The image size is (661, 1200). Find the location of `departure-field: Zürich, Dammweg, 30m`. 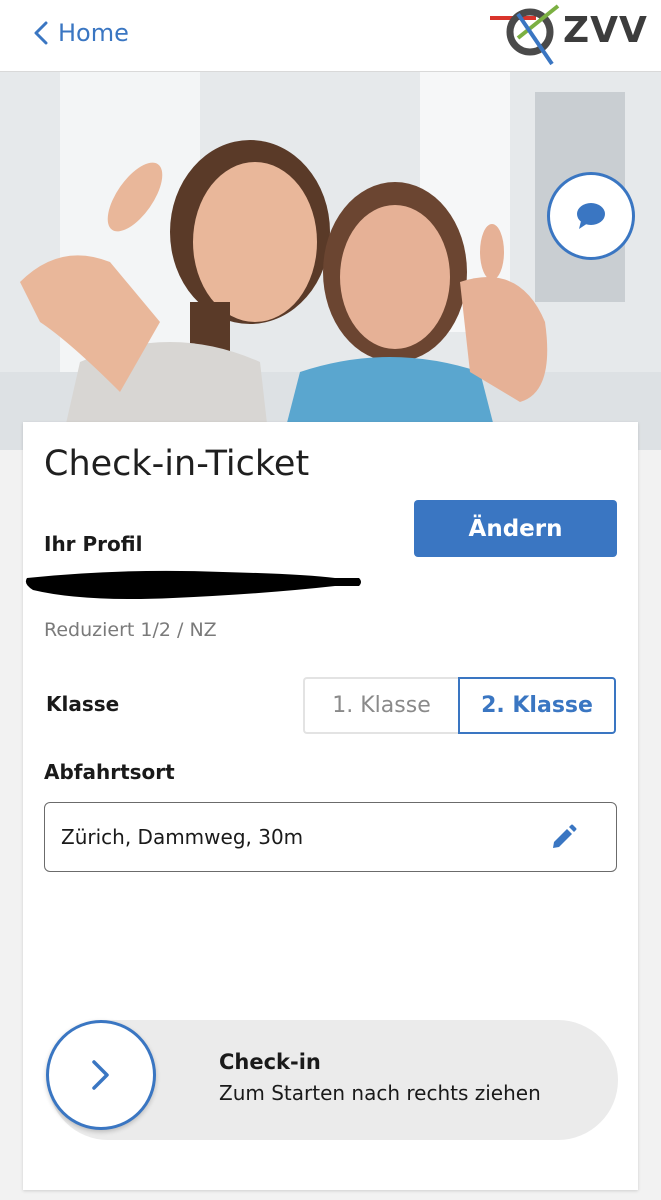

departure-field: Zürich, Dammweg, 30m is located at coordinates (330, 837).